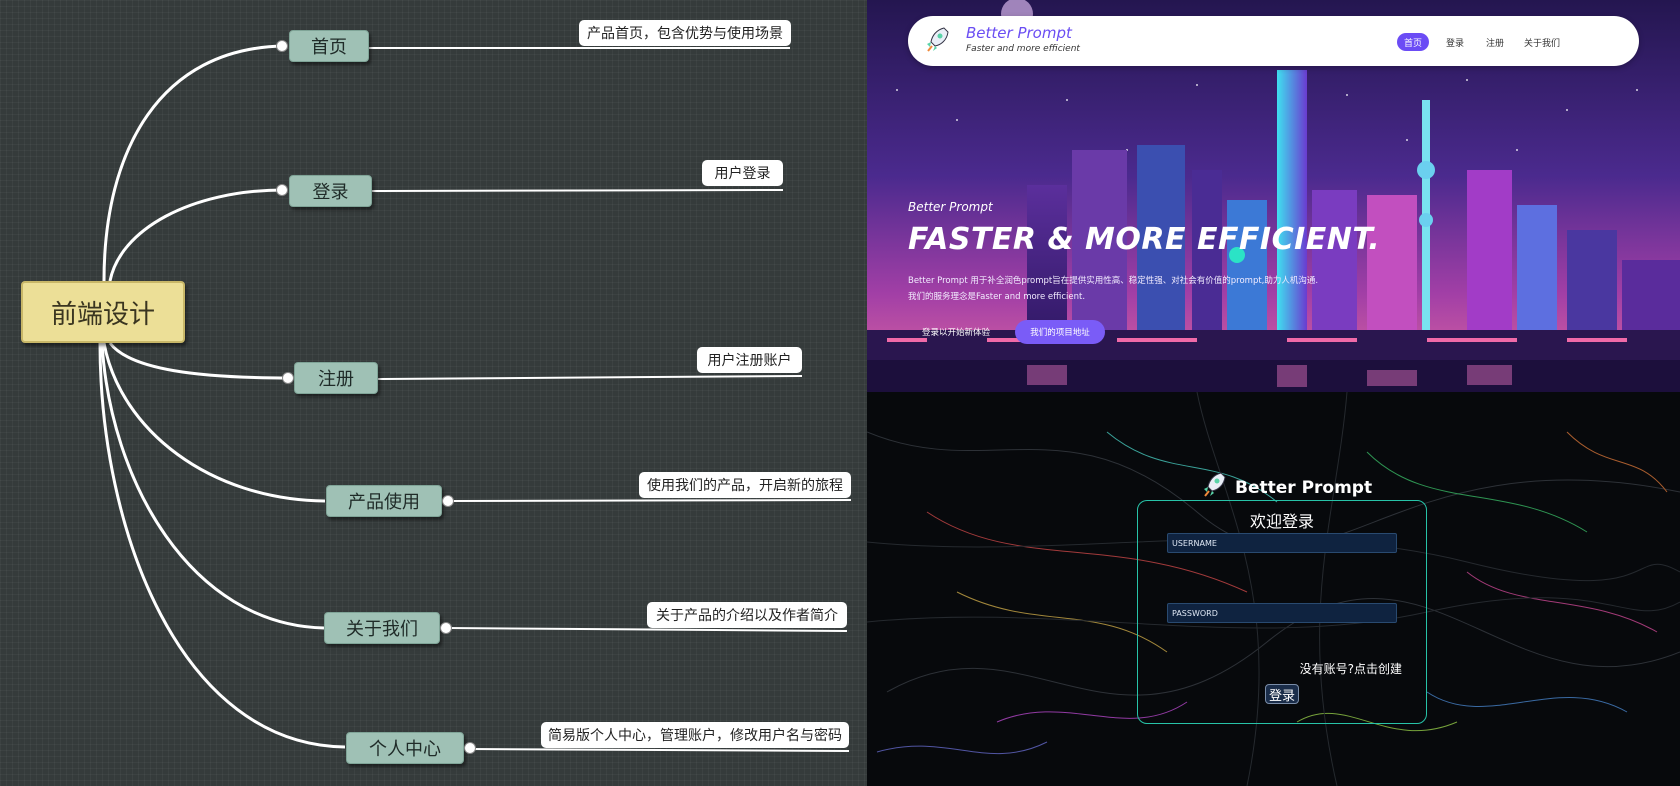  Describe the element at coordinates (695, 735) in the screenshot. I see `note-personal-center: 简易版个人中心，管理账户，修改用户名与密码` at that location.